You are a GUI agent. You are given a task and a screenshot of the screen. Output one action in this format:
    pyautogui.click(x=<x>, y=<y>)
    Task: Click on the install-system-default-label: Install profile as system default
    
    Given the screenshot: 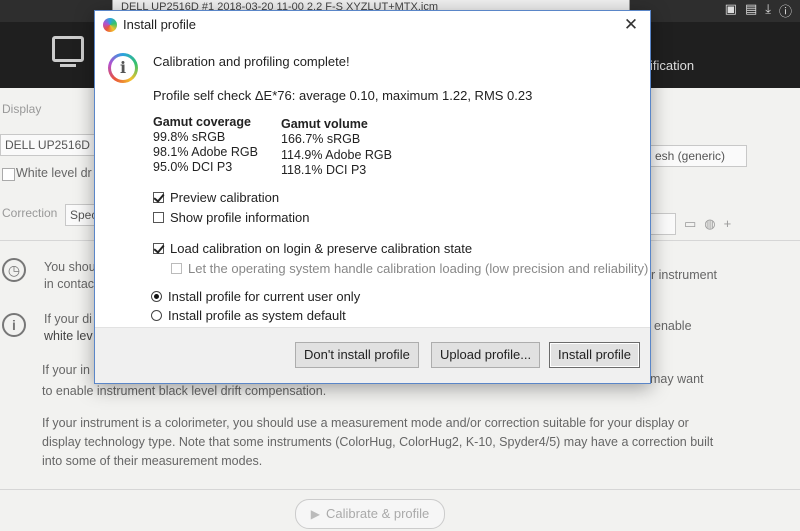 What is the action you would take?
    pyautogui.click(x=257, y=315)
    